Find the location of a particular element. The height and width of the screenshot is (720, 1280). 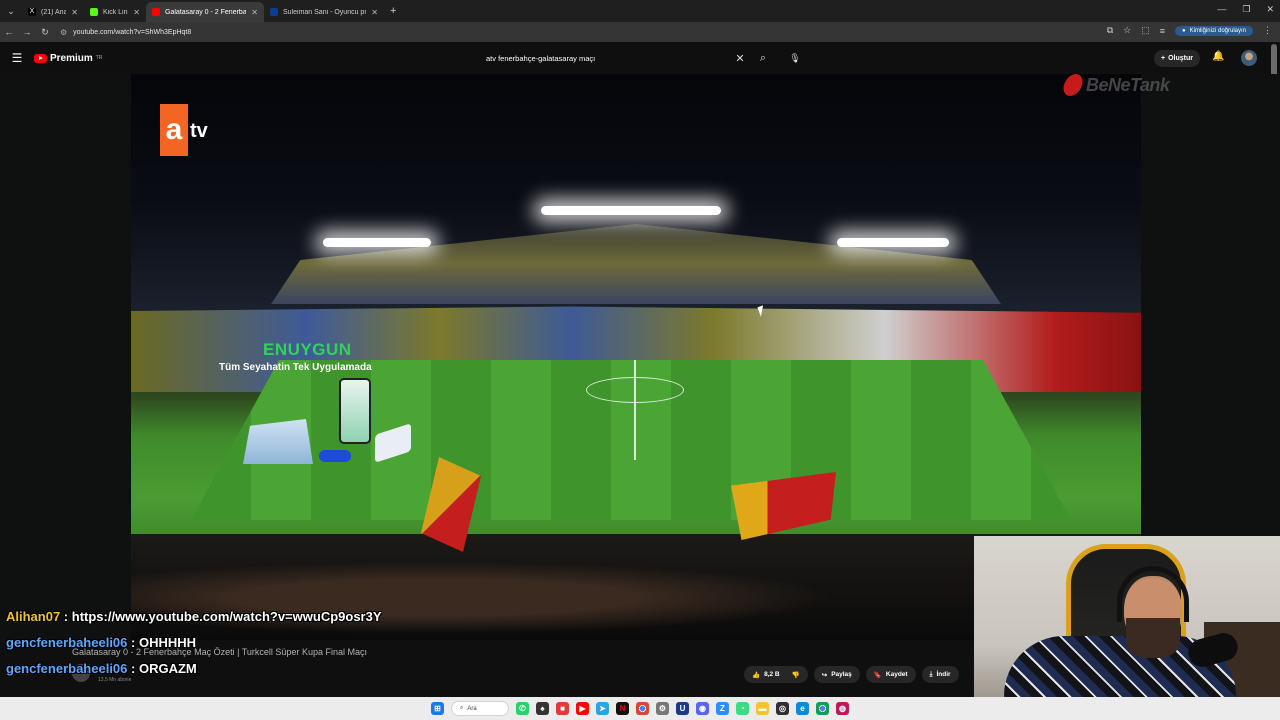

chat-message: gencfenerbaheeli06 : OHHHHH is located at coordinates (194, 643).